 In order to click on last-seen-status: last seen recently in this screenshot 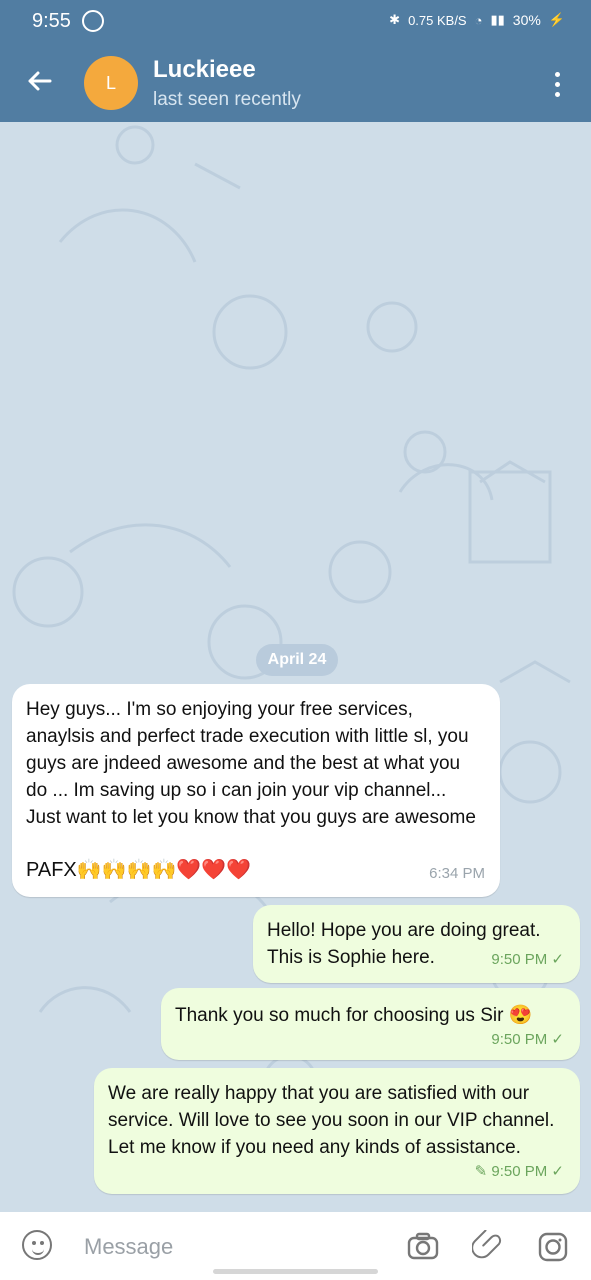, I will do `click(227, 99)`.